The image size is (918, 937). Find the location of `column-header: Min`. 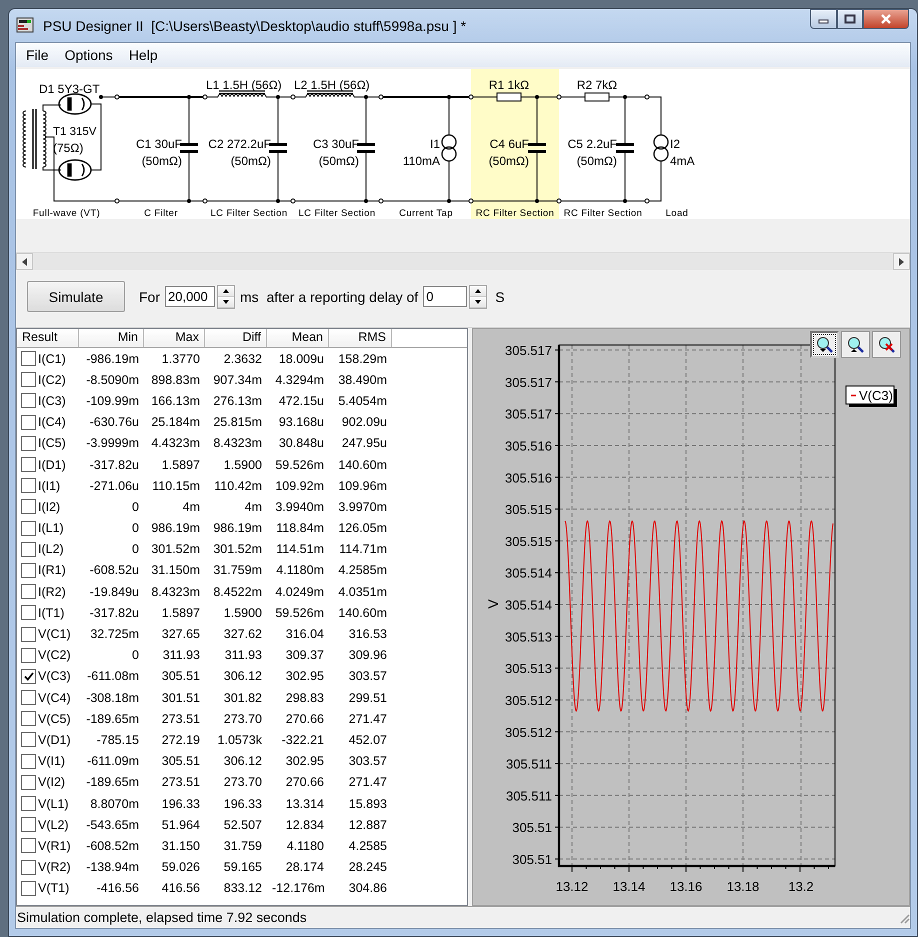

column-header: Min is located at coordinates (111, 338).